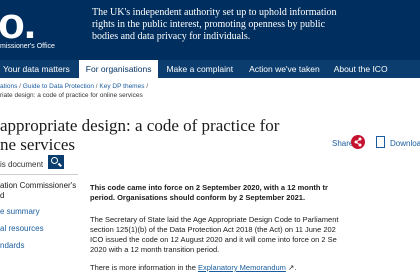  I want to click on sidebar-heading: is document, so click(22, 164).